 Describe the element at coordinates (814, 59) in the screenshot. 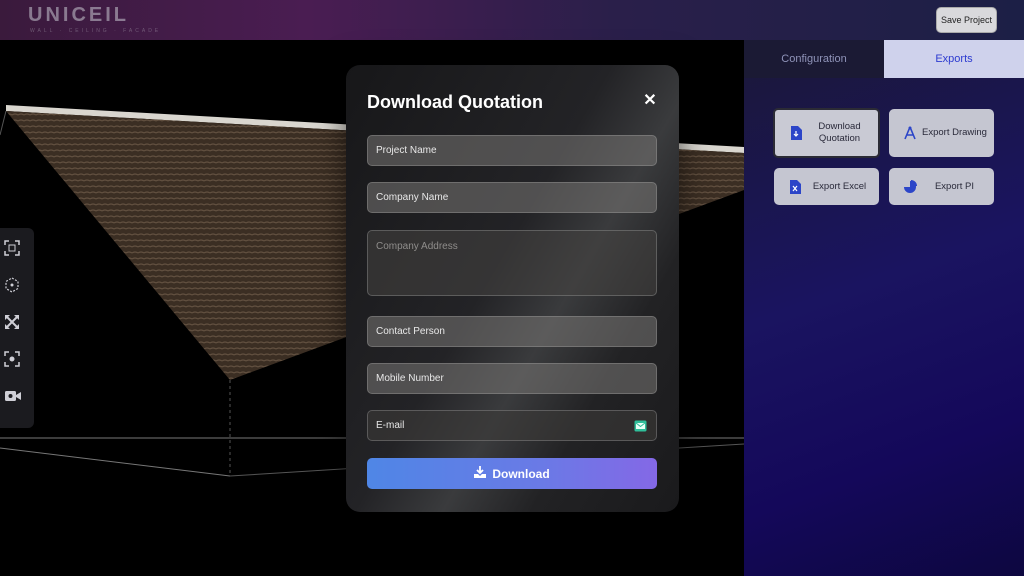

I see `tab-configuration: Configuration` at that location.